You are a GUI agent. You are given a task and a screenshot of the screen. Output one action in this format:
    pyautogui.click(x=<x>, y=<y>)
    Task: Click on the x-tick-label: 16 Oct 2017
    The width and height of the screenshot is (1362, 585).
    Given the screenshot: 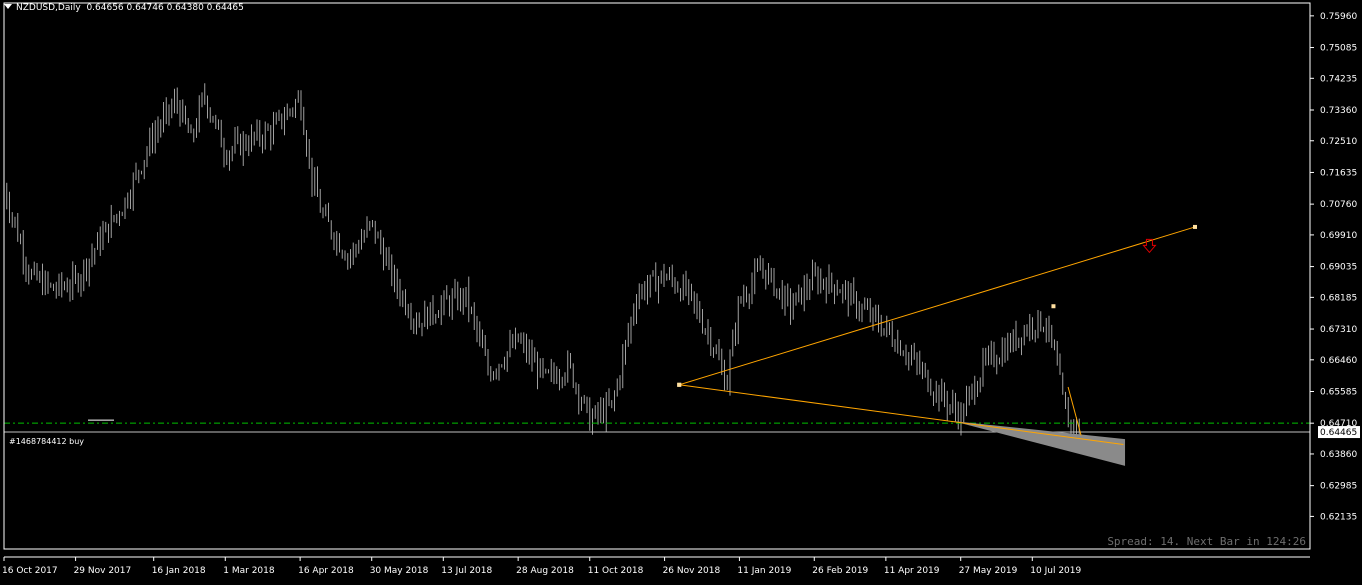 What is the action you would take?
    pyautogui.click(x=30, y=571)
    